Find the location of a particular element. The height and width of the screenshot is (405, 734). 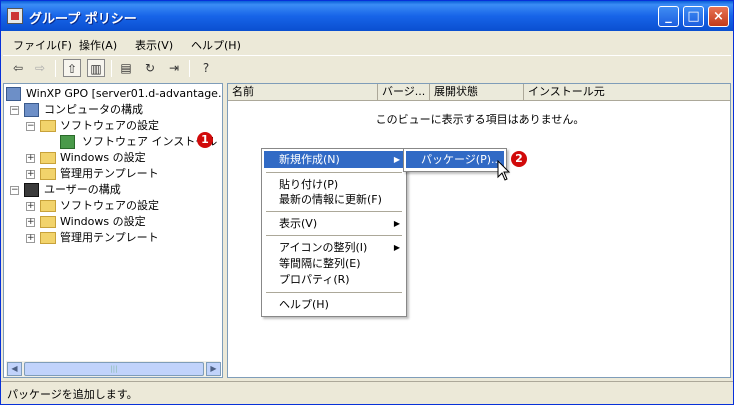

forward-arrow-icon: ⇨ is located at coordinates (40, 68).